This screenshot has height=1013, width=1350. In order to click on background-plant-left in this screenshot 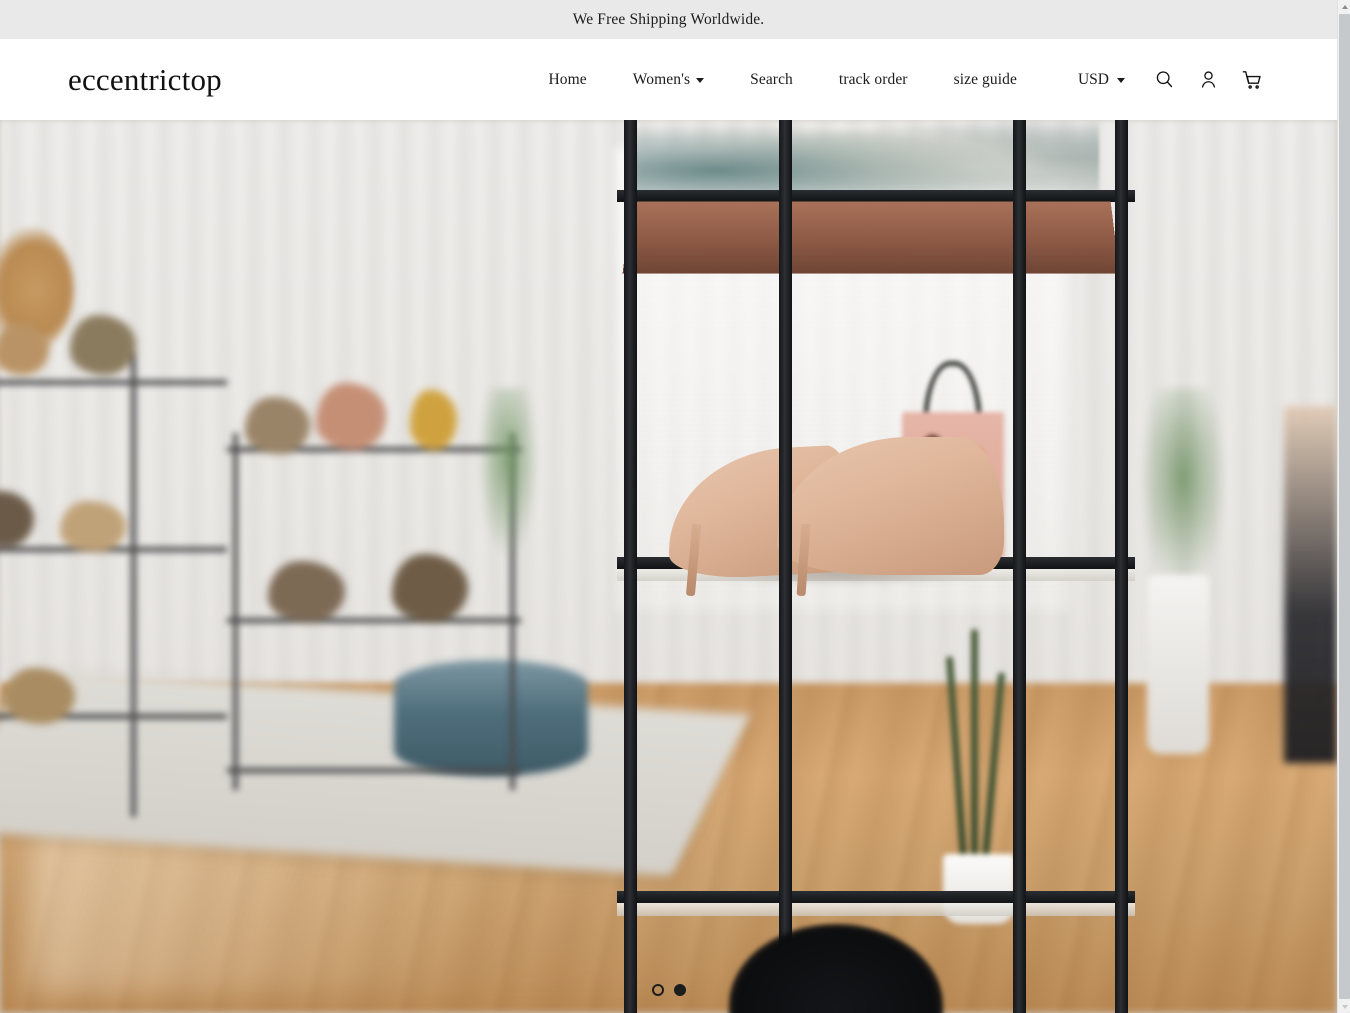, I will do `click(508, 477)`.